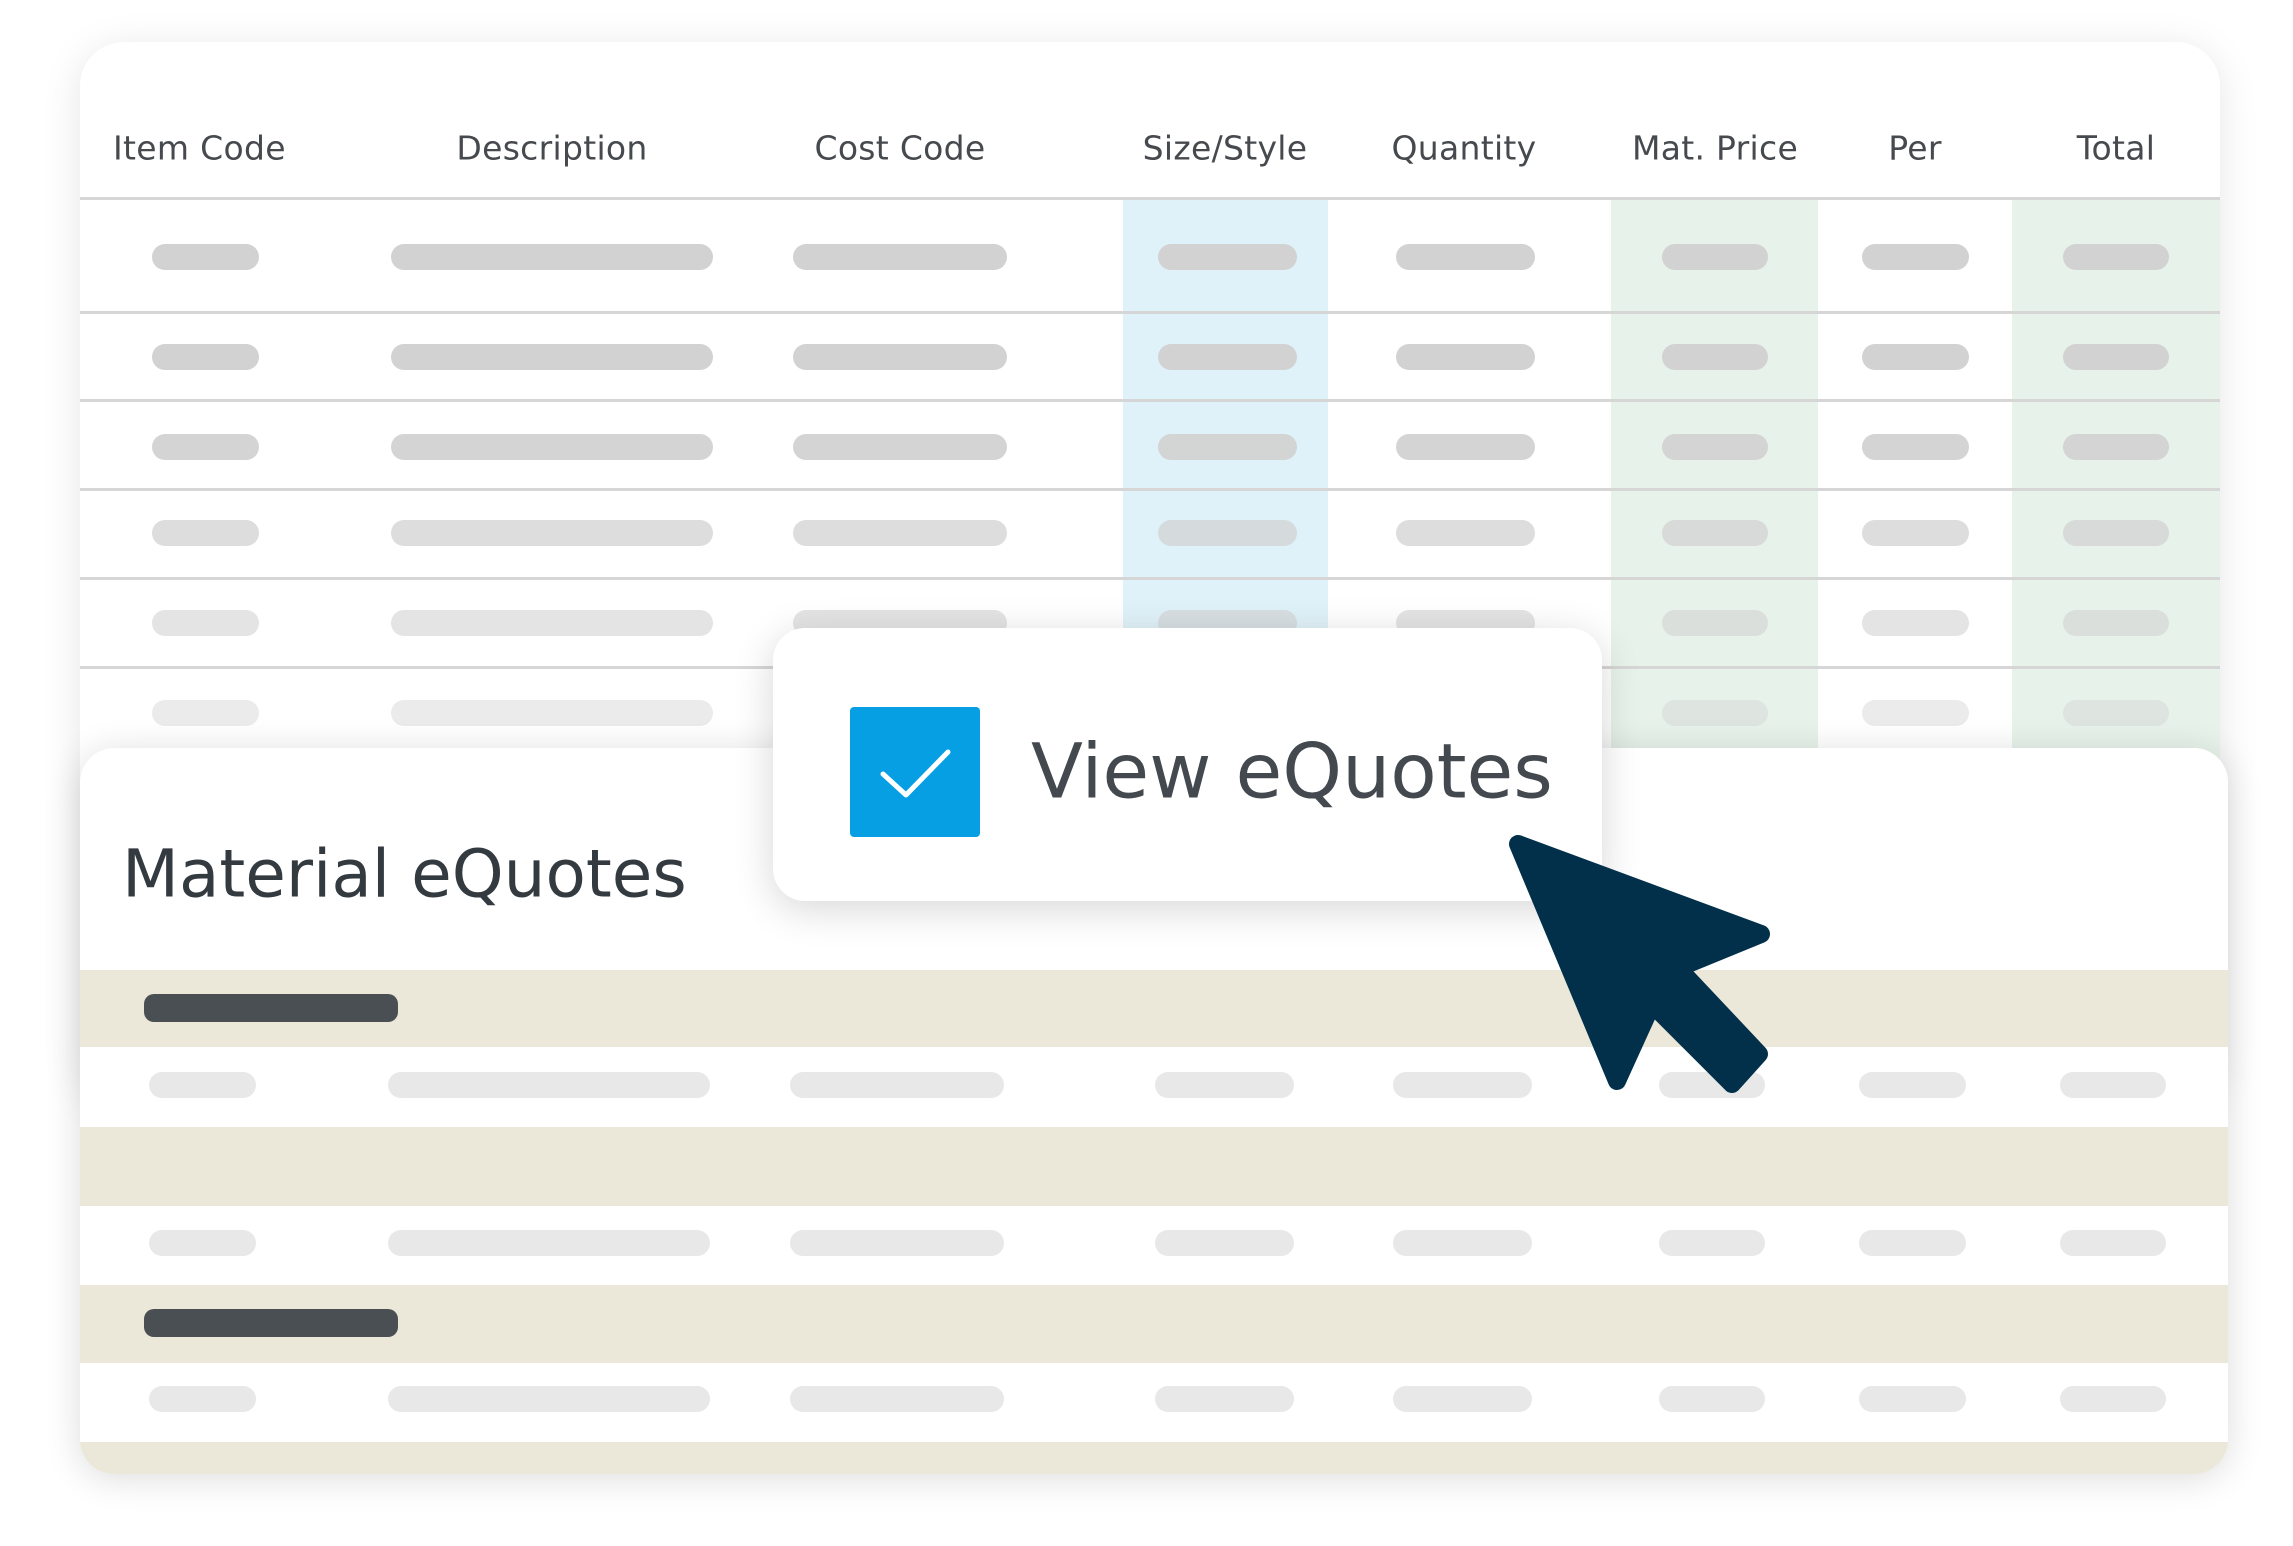 This screenshot has height=1546, width=2293. Describe the element at coordinates (1639, 964) in the screenshot. I see `mouse-pointer-icon` at that location.